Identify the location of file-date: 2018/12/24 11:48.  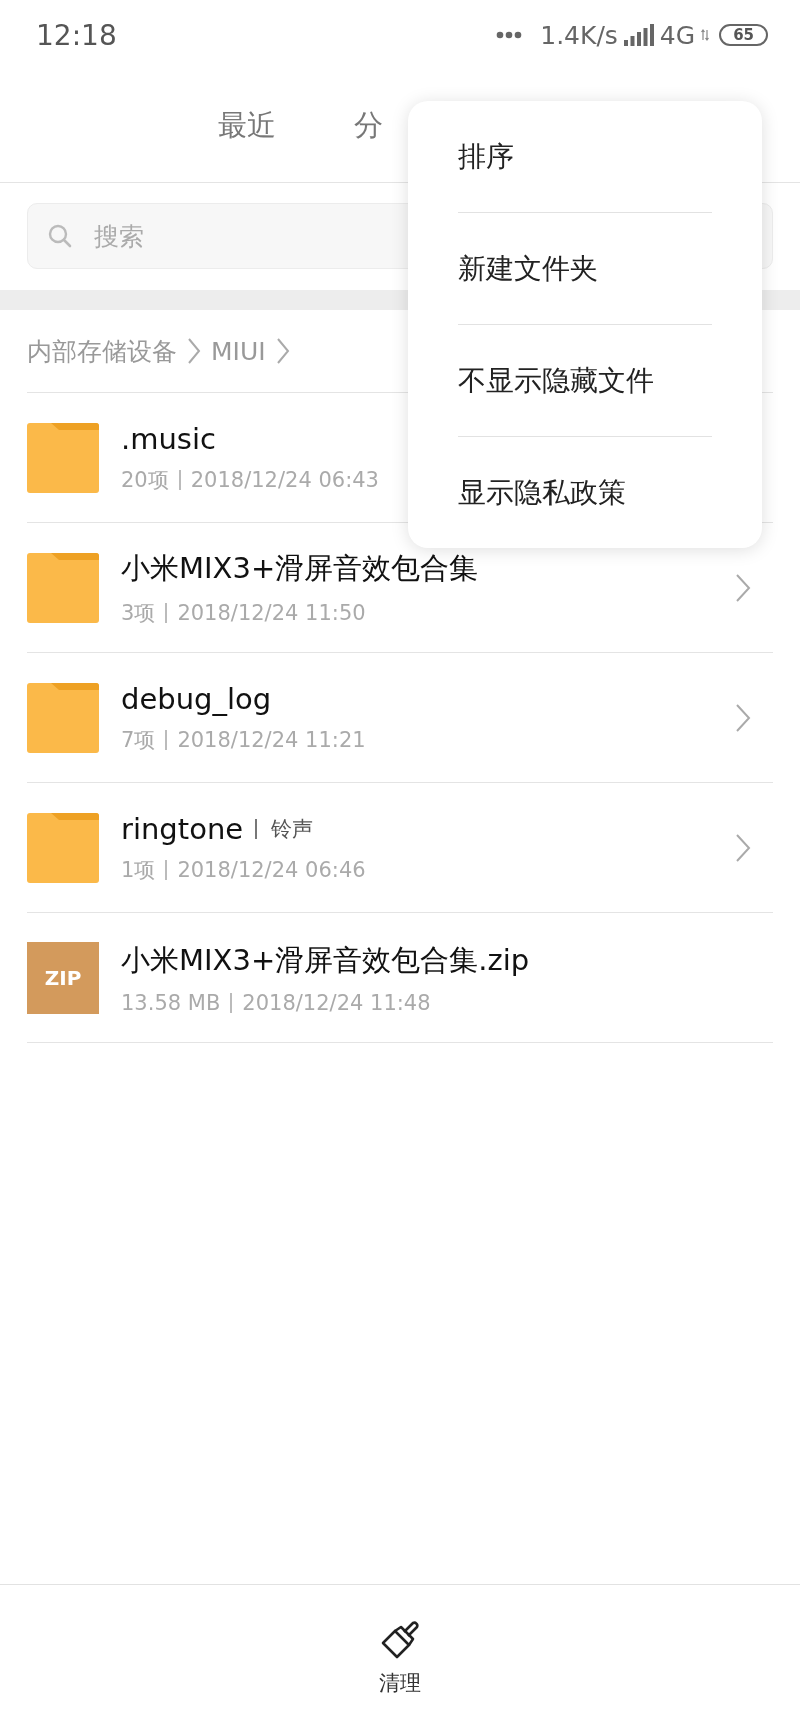
(336, 1002).